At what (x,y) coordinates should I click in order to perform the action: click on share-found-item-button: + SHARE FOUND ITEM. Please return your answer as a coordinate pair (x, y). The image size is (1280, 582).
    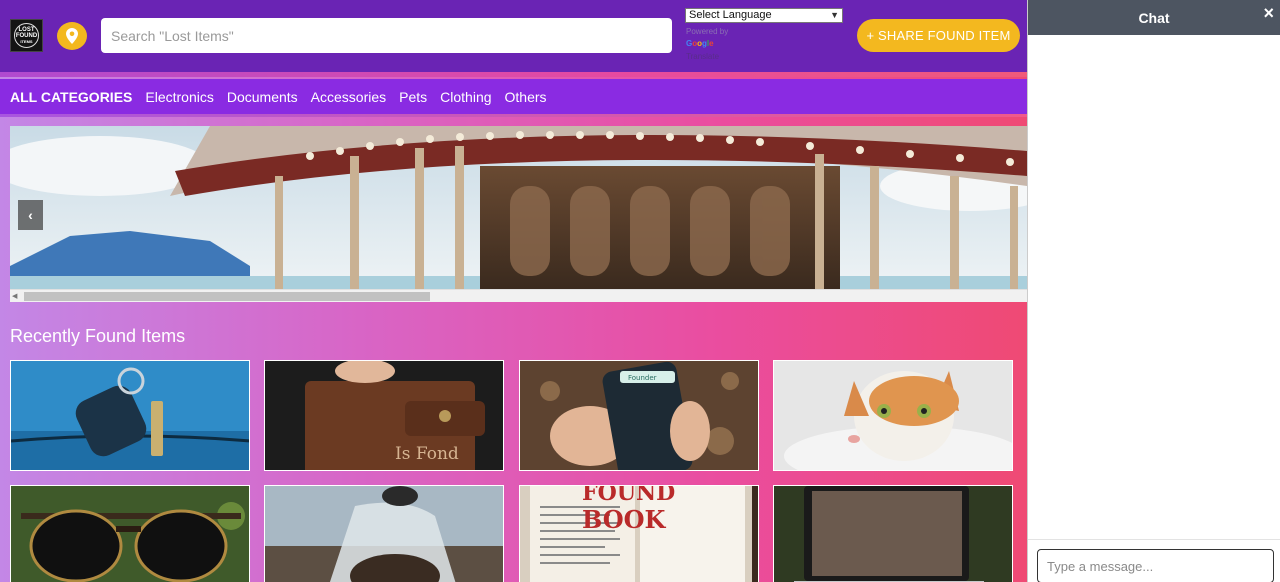
    Looking at the image, I should click on (938, 35).